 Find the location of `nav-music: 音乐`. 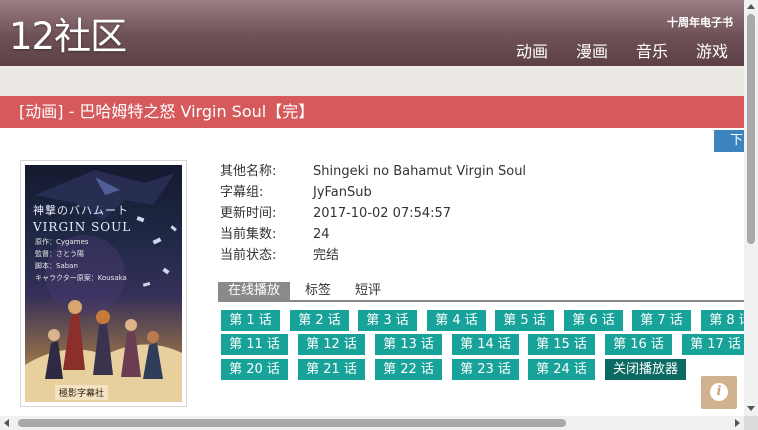

nav-music: 音乐 is located at coordinates (652, 50).